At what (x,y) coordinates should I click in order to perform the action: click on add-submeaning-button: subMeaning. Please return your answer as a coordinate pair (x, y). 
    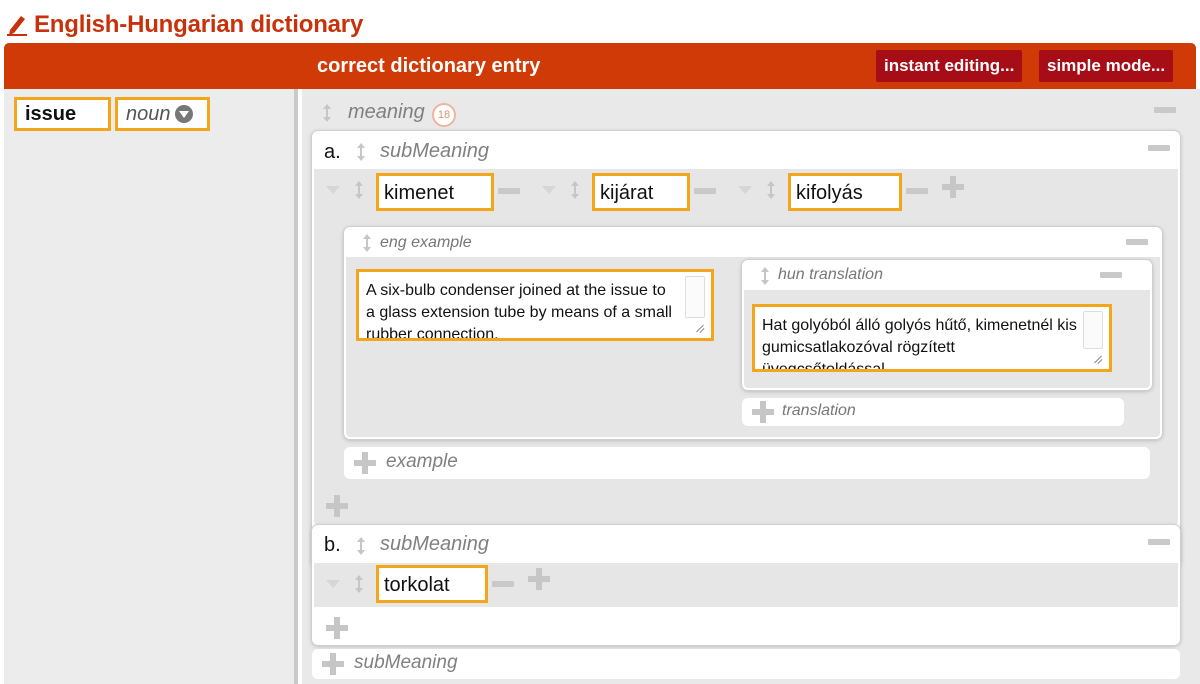
    Looking at the image, I should click on (746, 664).